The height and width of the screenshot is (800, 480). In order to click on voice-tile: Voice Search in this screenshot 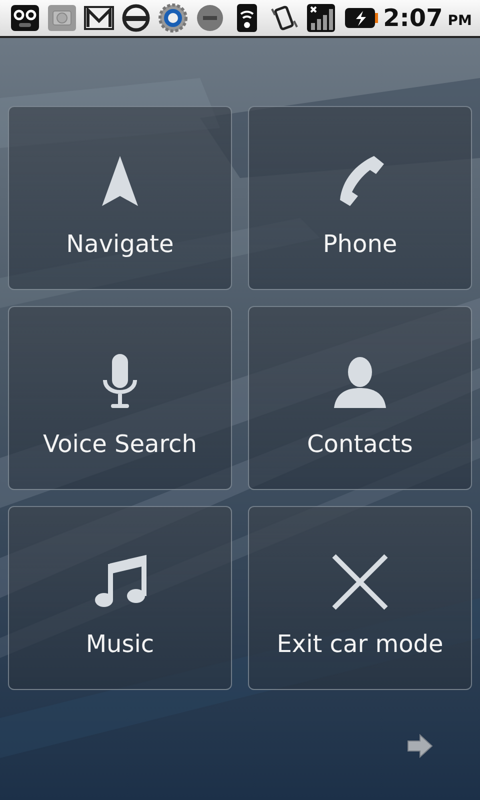, I will do `click(120, 398)`.